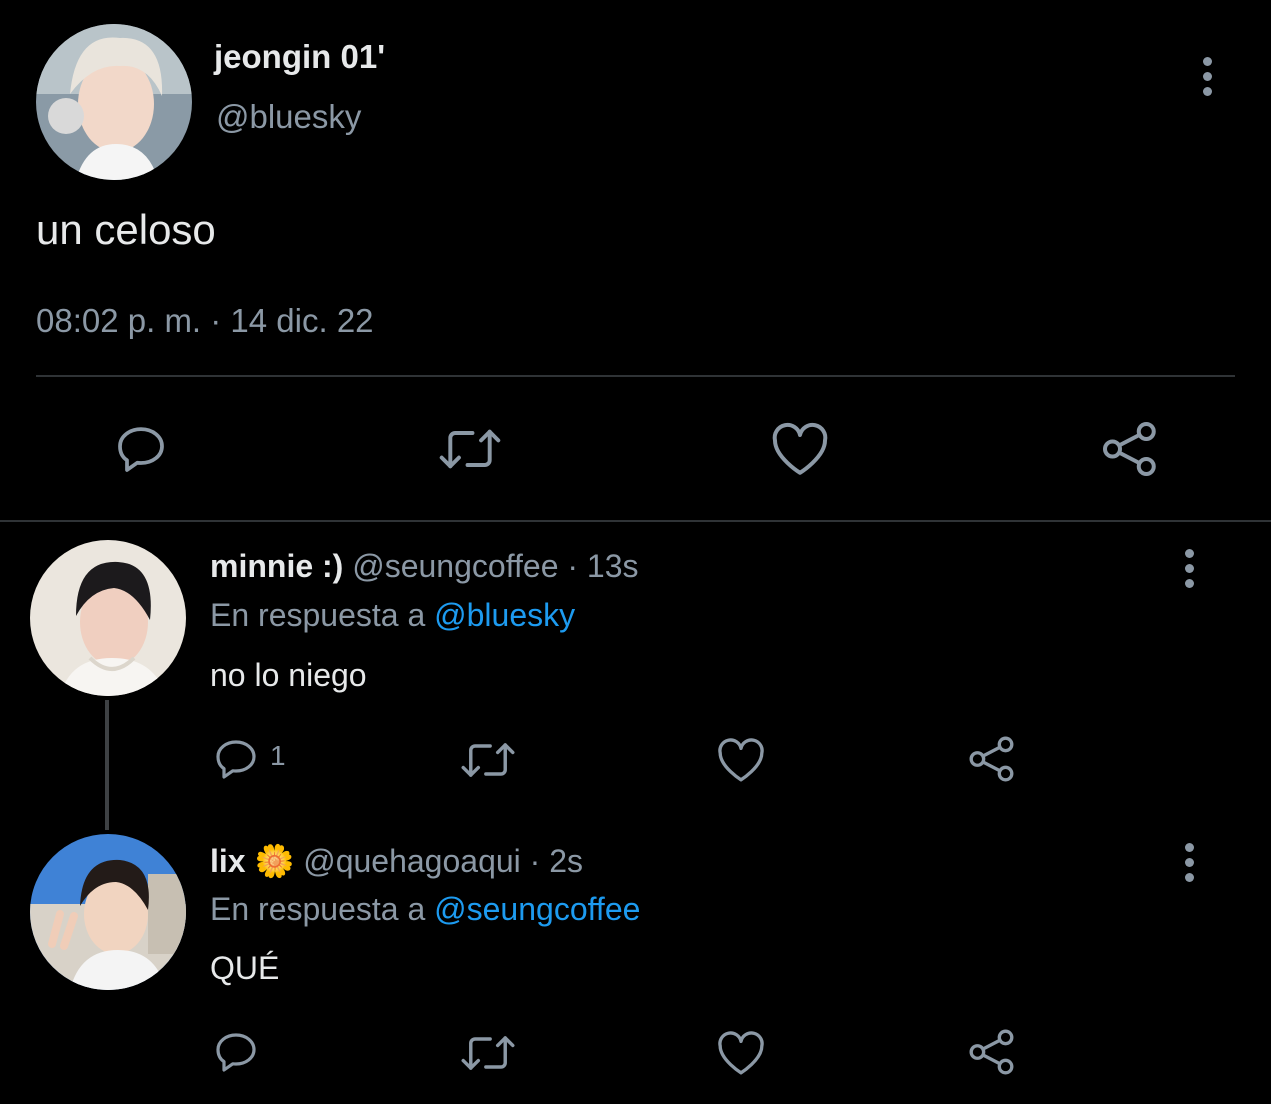  I want to click on display-name: lix, so click(228, 861).